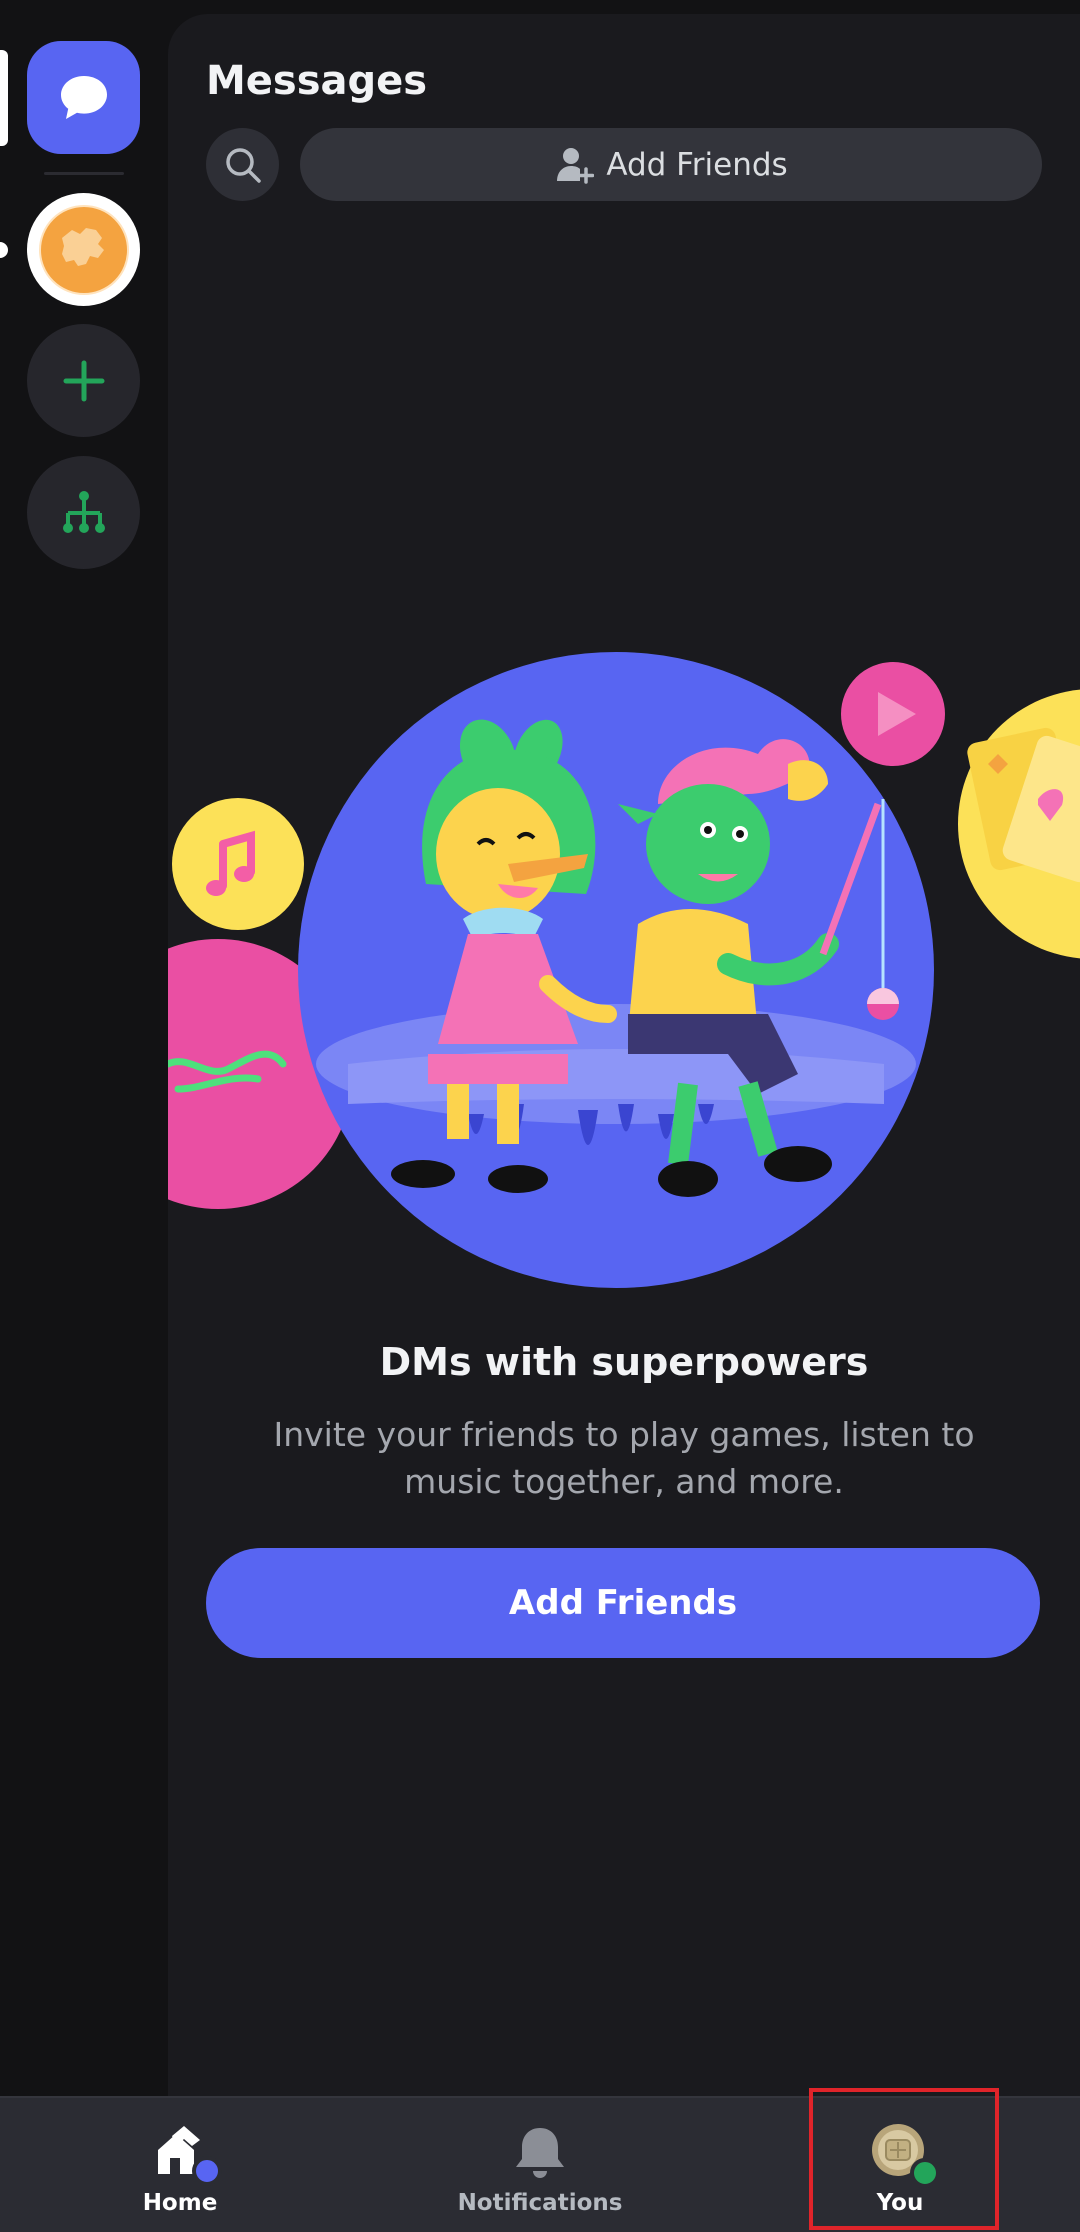 The height and width of the screenshot is (2232, 1080). I want to click on server-europe-icon, so click(83, 249).